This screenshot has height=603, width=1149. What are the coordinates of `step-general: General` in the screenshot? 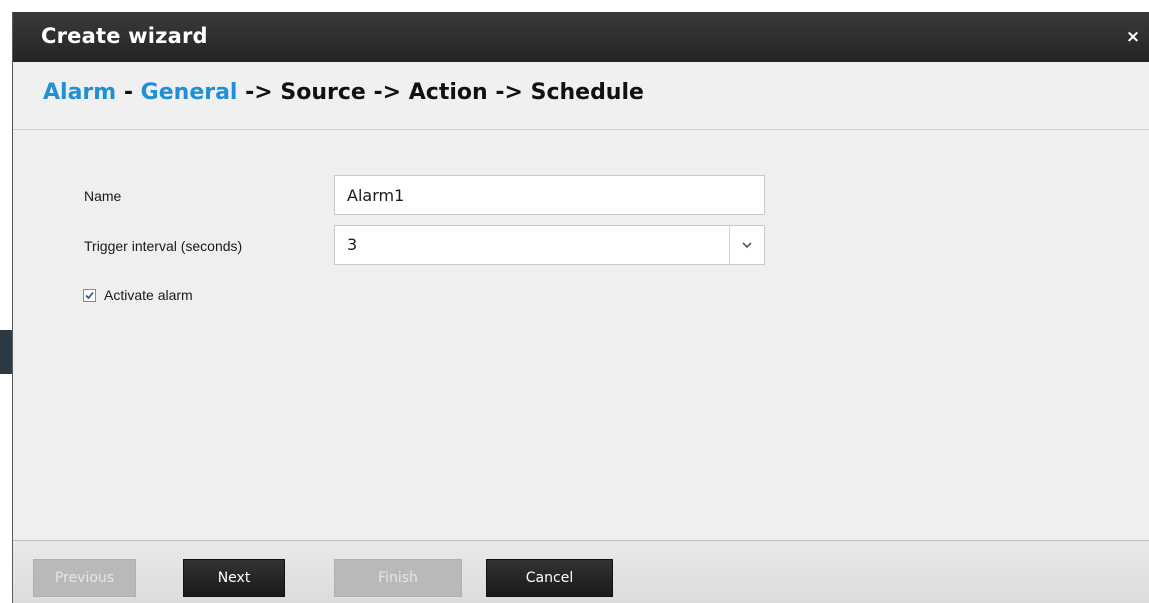 It's located at (189, 92).